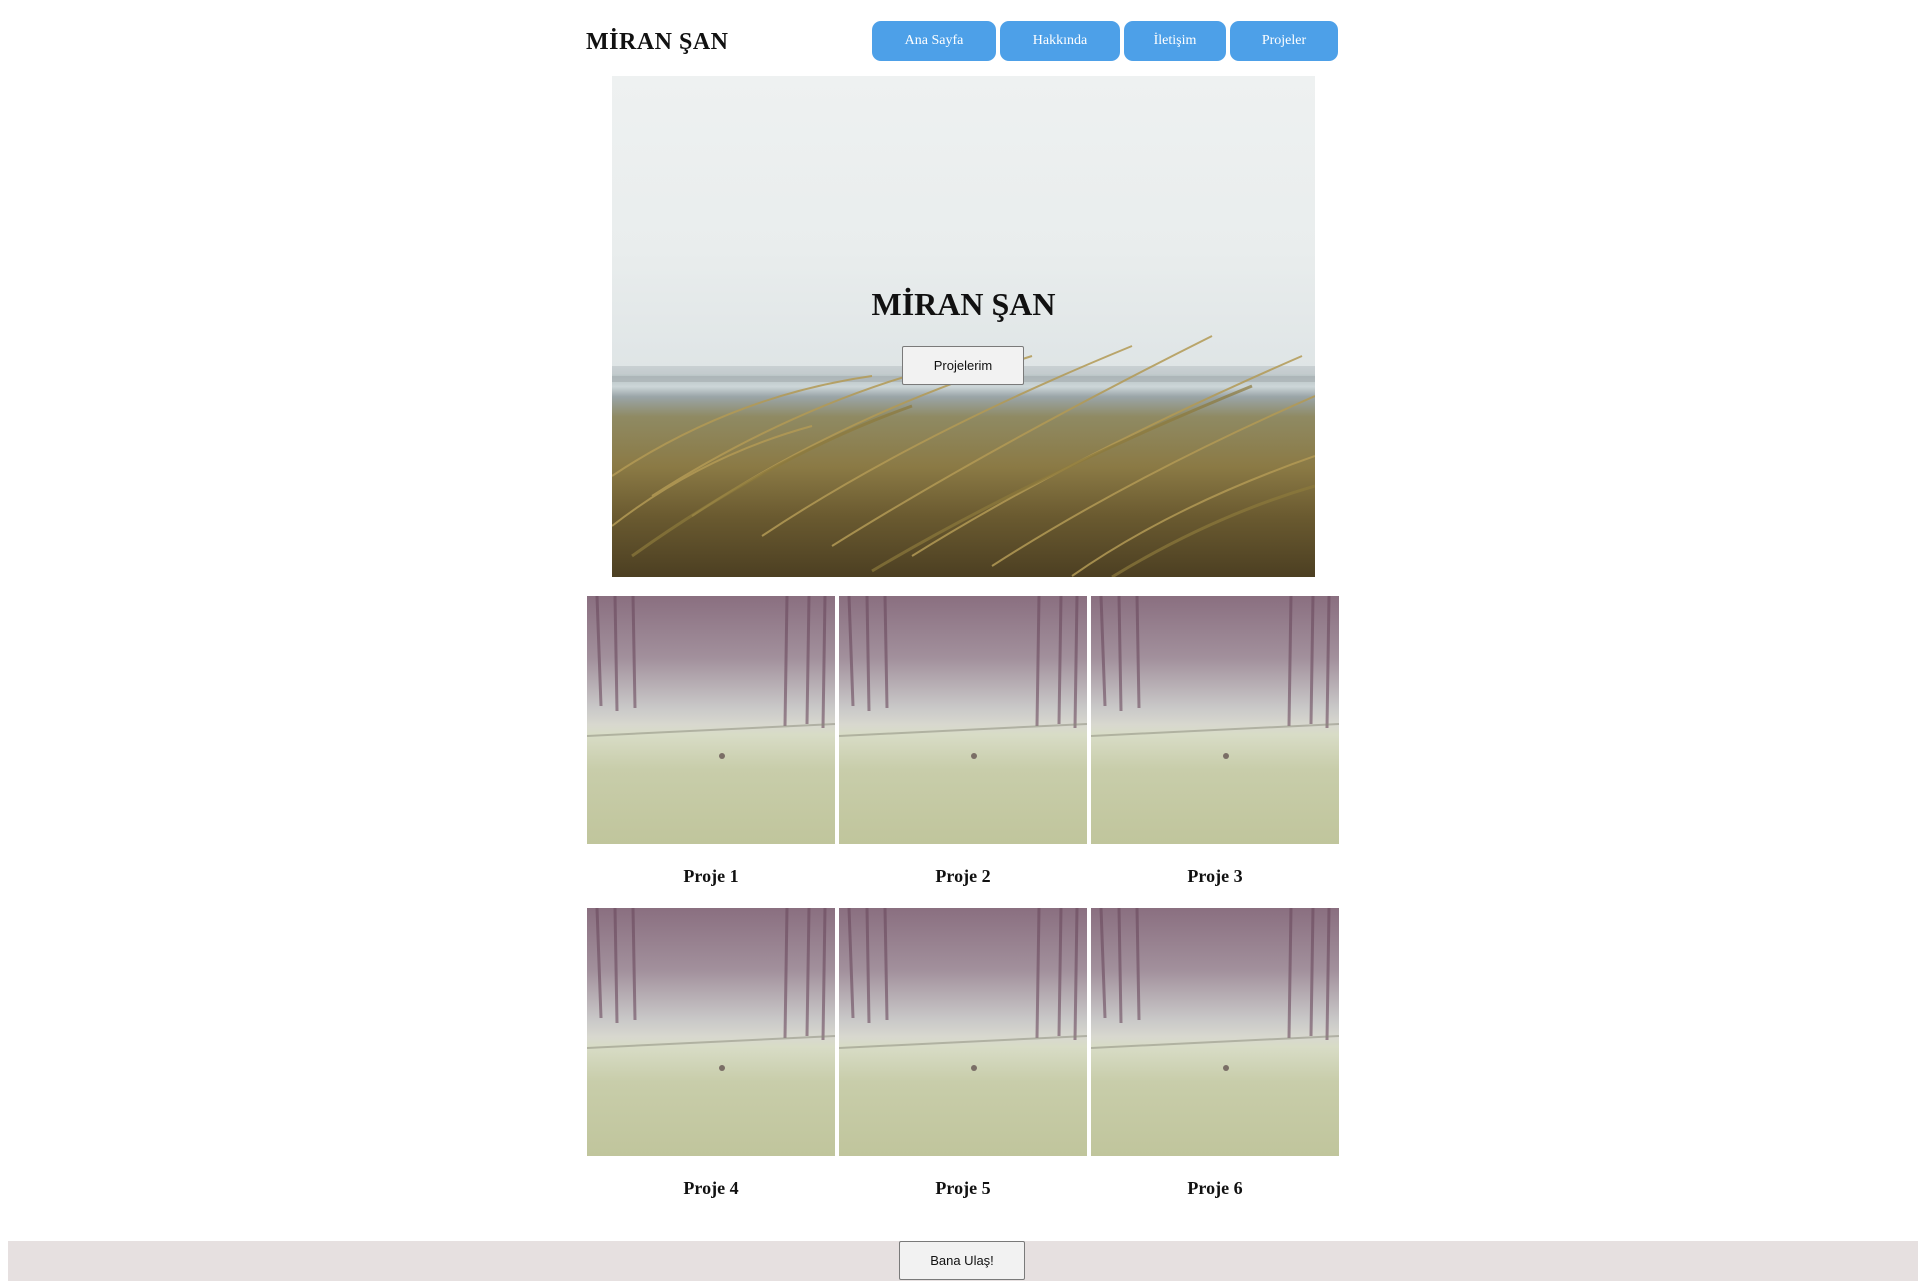  What do you see at coordinates (711, 1188) in the screenshot?
I see `project-title: Proje 4` at bounding box center [711, 1188].